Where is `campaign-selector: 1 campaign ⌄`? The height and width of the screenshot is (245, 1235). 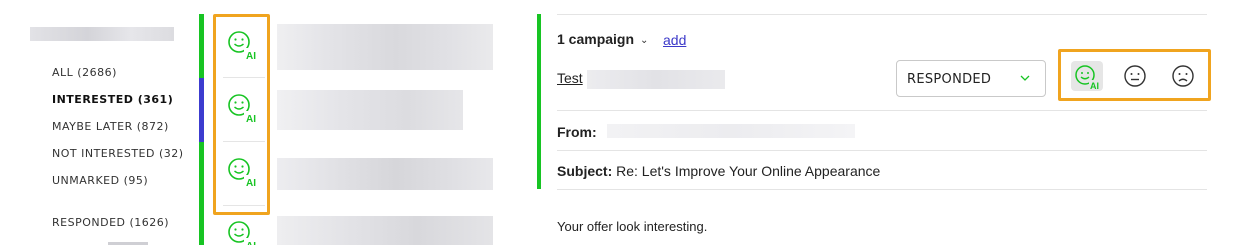 campaign-selector: 1 campaign ⌄ is located at coordinates (602, 39).